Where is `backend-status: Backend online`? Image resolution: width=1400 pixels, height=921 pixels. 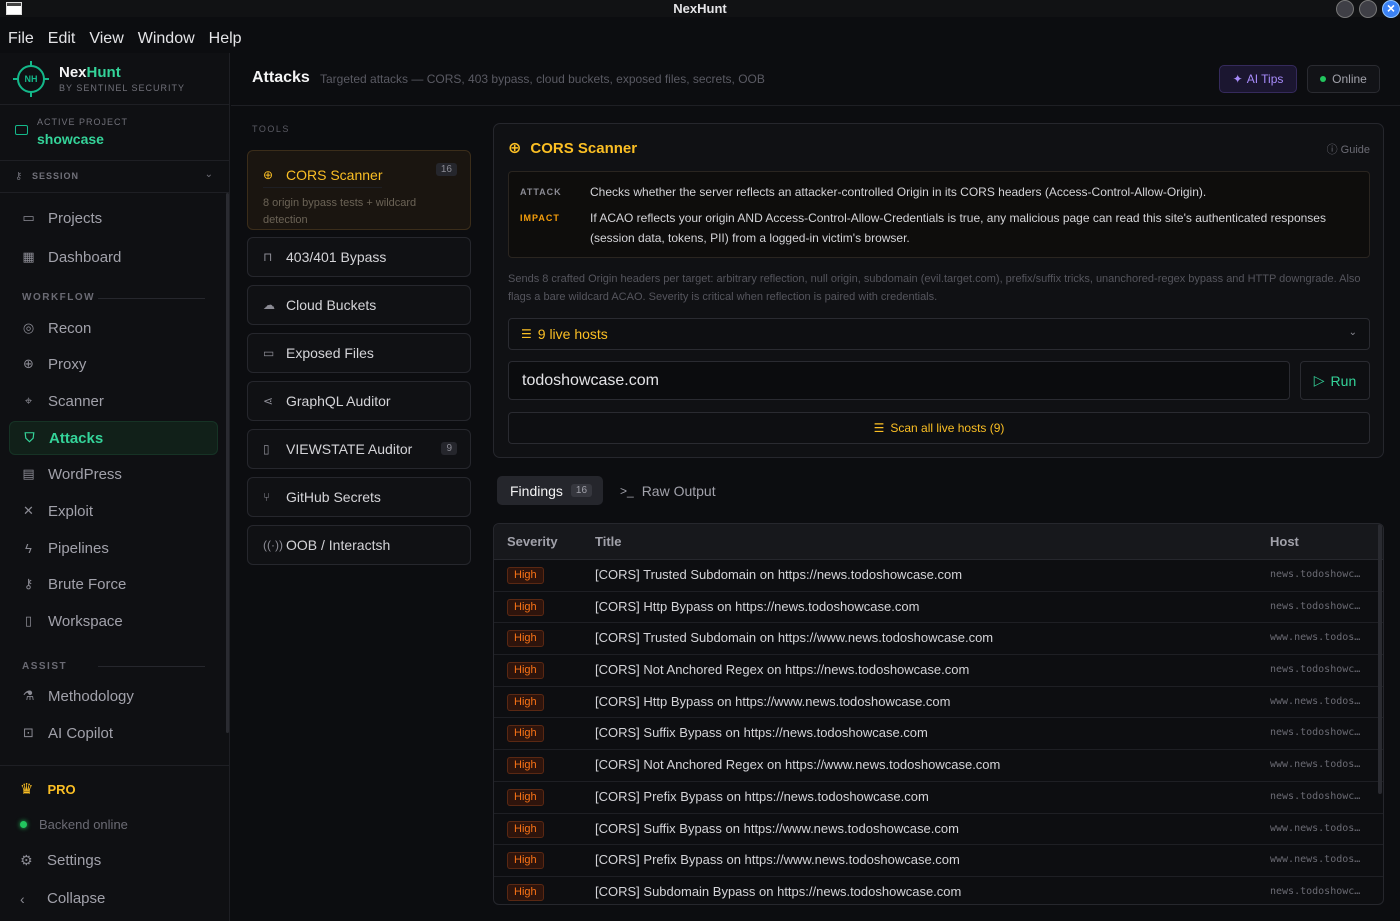
backend-status: Backend online is located at coordinates (74, 824).